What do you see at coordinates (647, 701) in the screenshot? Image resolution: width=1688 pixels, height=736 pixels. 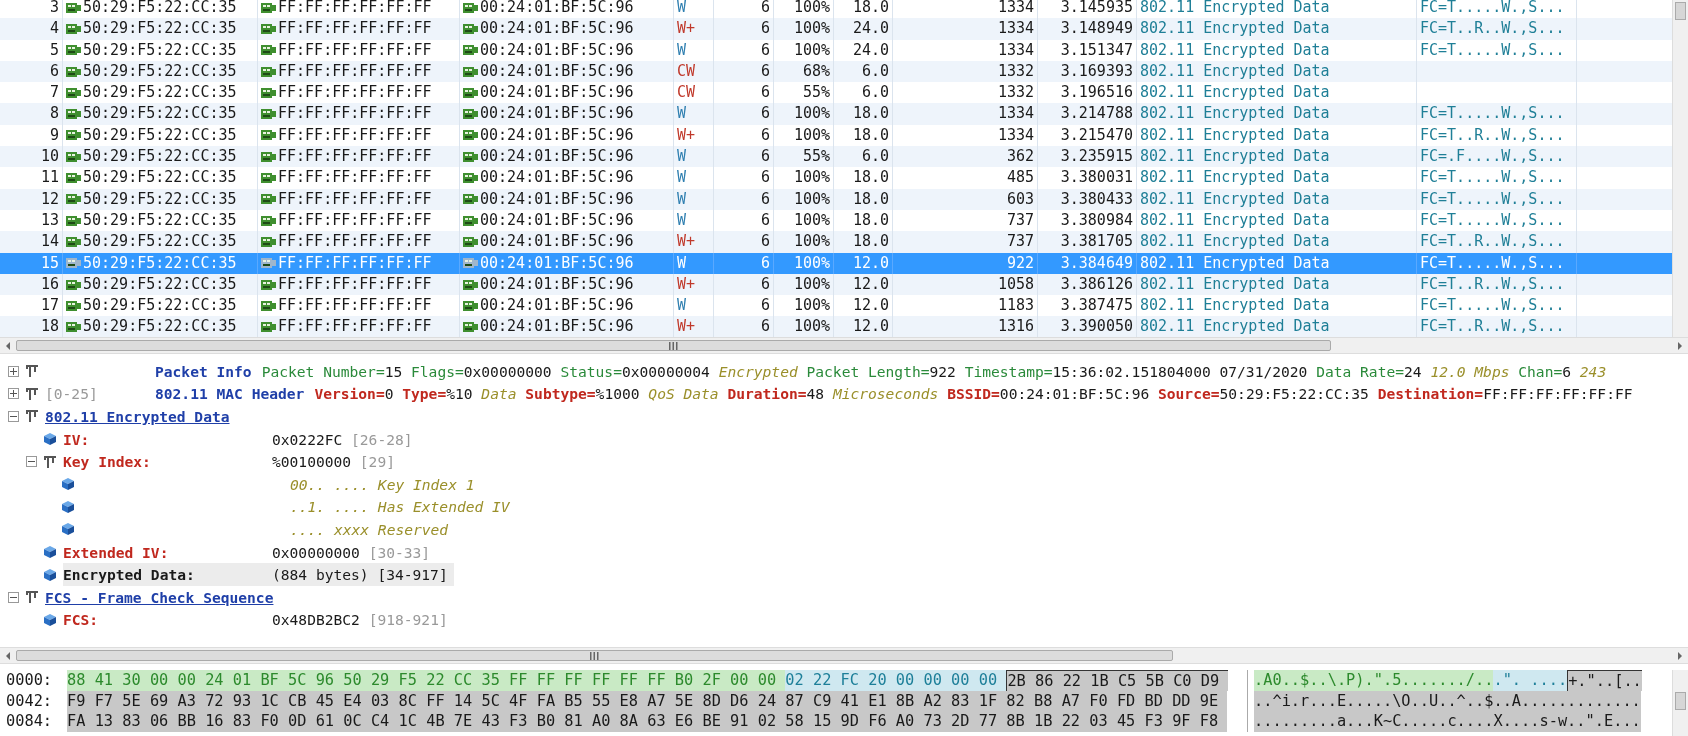 I see `hex-bytes: F9 F7 5E 69 A3 72 93 1C CB 45 E4 03 8C FF 14 5C 4F FA B5 55 E8 A7 5E 8D D6 24 87 C9 41 E1 8B A2 83 1F 82 B8 A7 F0 FD BD DD 9E` at bounding box center [647, 701].